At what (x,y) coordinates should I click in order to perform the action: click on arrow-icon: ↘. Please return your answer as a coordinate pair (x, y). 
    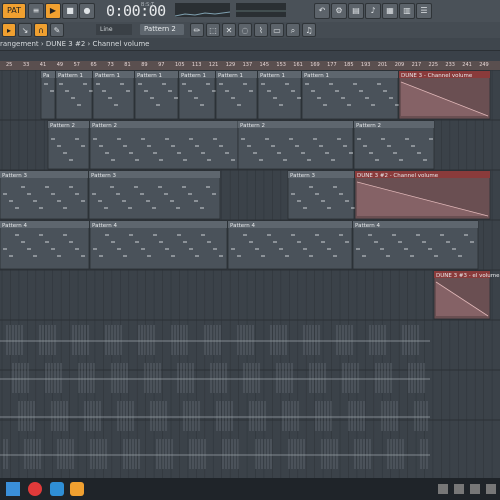
    Looking at the image, I should click on (25, 30).